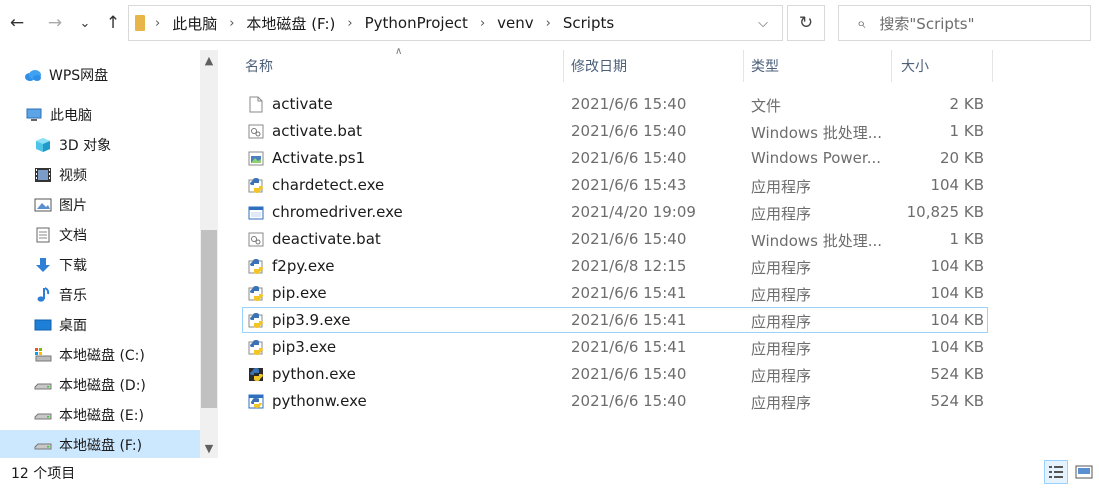 This screenshot has height=488, width=1099. Describe the element at coordinates (209, 319) in the screenshot. I see `scrollbar-thumb` at that location.